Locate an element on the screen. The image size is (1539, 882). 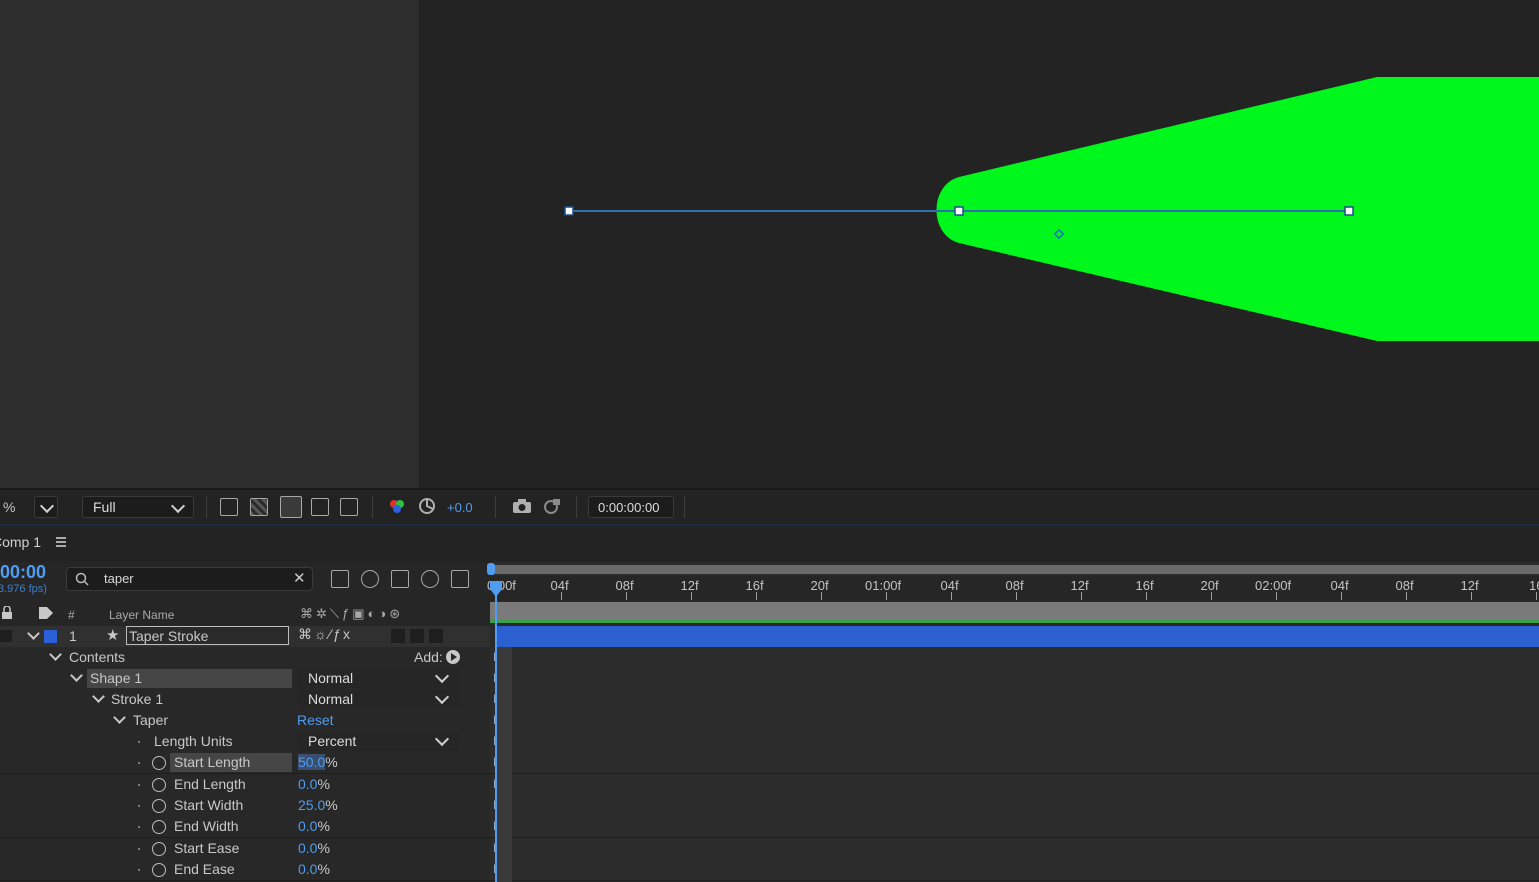
ruler-tick-label: 04f is located at coordinates (1339, 585).